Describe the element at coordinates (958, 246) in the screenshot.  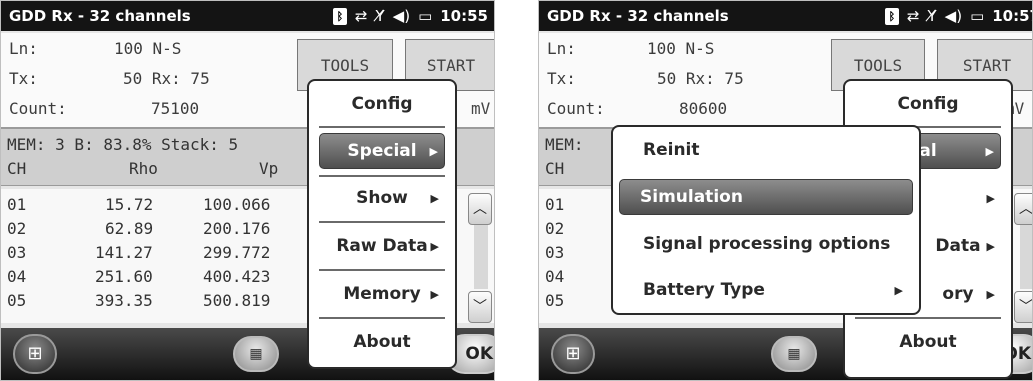
I see `menu-item-label: Data` at that location.